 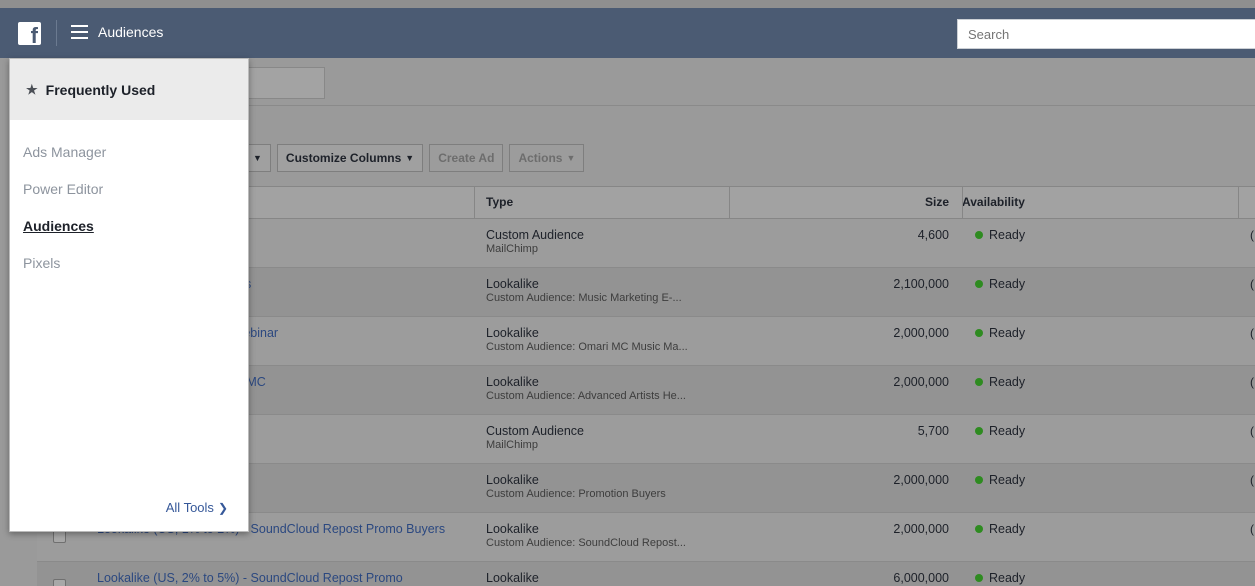 I want to click on menu-item-ads-manager: Ads Manager, so click(x=129, y=160).